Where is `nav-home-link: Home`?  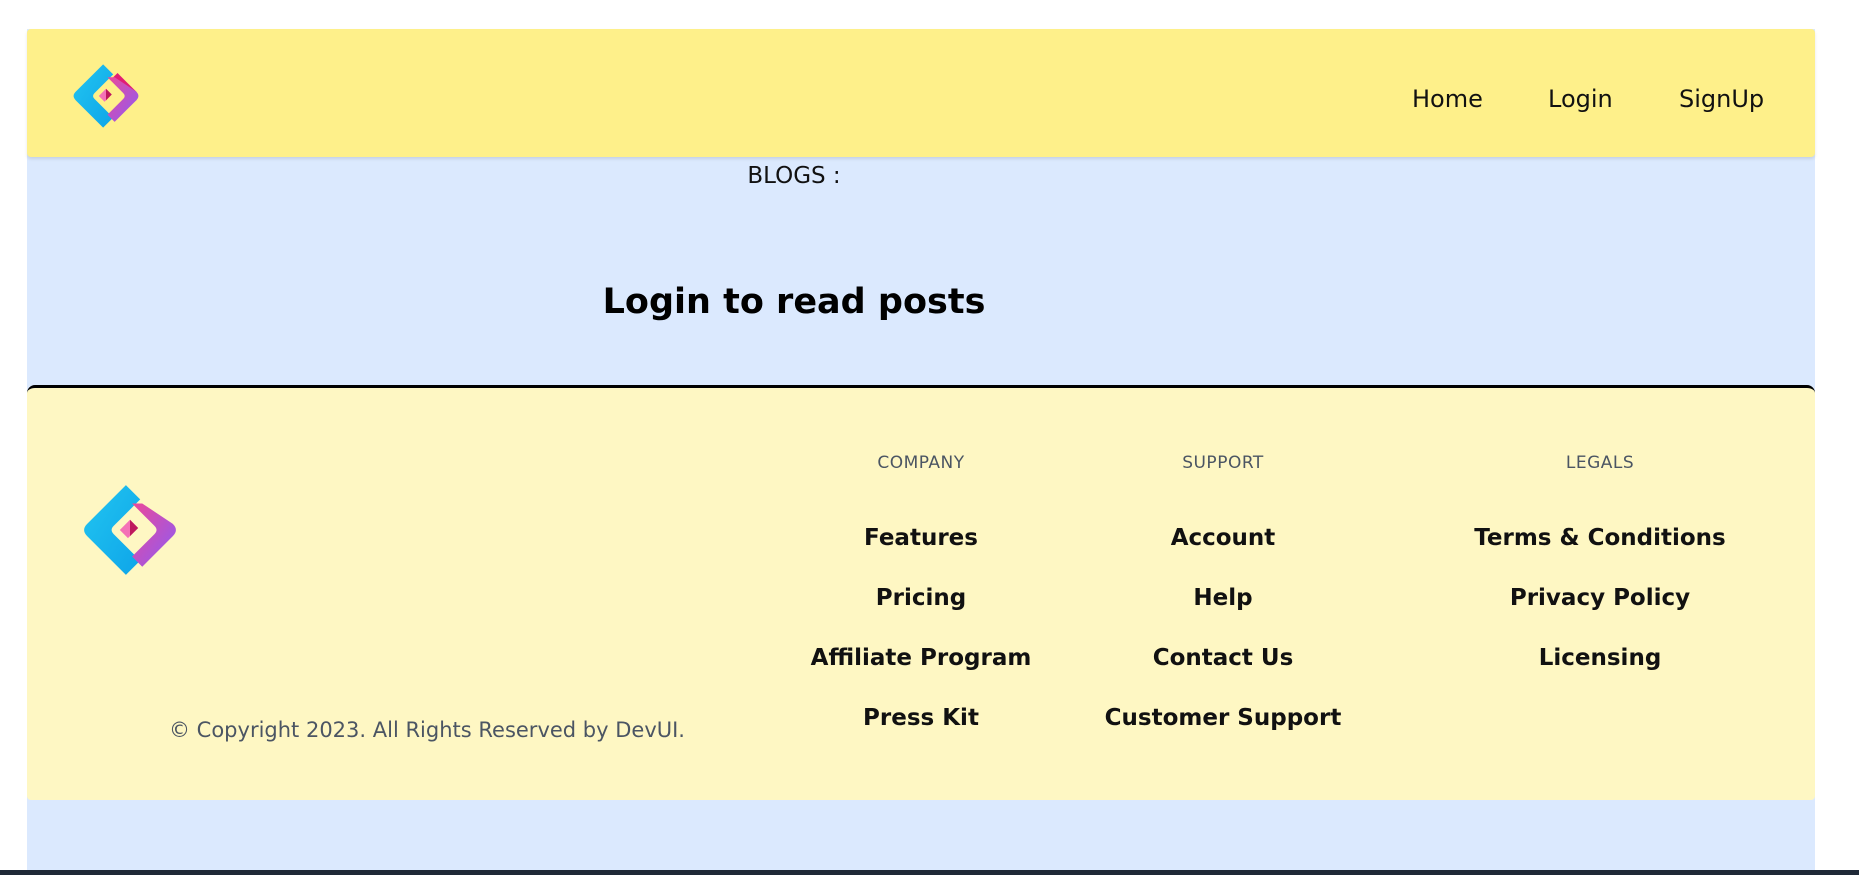
nav-home-link: Home is located at coordinates (1447, 99).